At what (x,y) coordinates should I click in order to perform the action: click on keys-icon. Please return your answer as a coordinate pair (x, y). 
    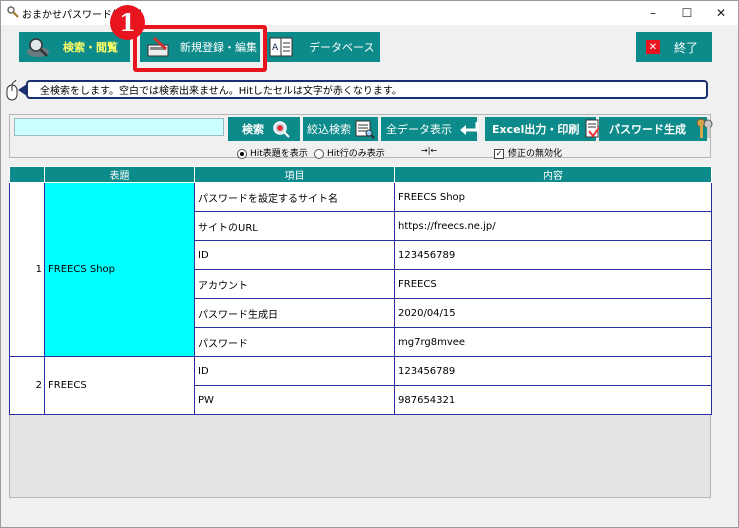
    Looking at the image, I should click on (704, 129).